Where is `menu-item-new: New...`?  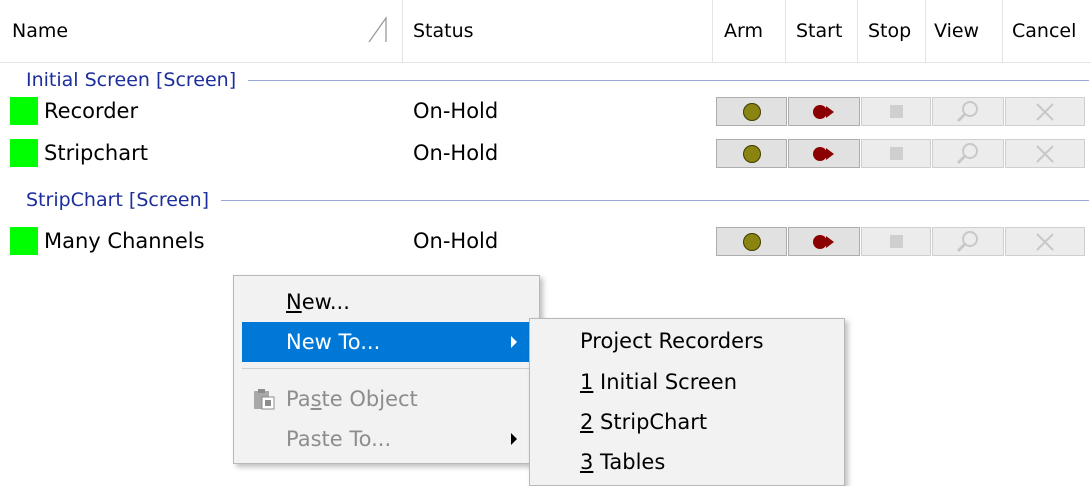 menu-item-new: New... is located at coordinates (386, 302).